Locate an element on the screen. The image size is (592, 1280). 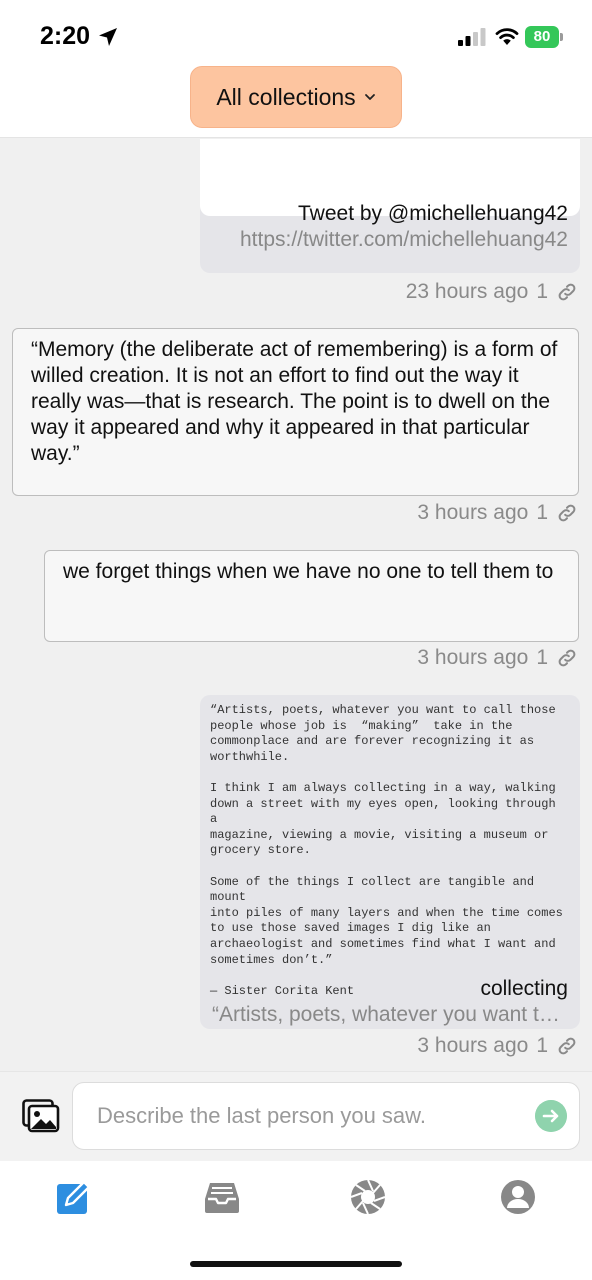
entry-input-field is located at coordinates (326, 1116).